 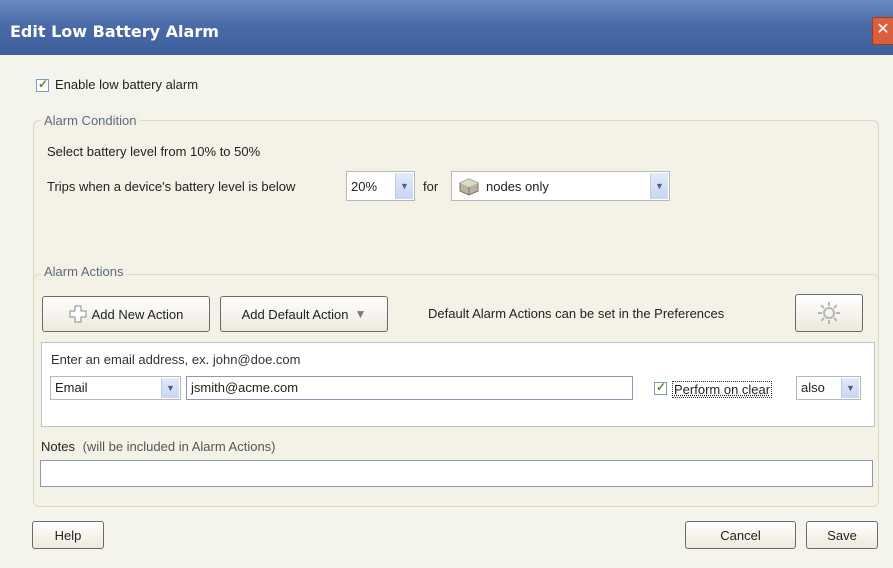 What do you see at coordinates (431, 186) in the screenshot?
I see `for-label: for` at bounding box center [431, 186].